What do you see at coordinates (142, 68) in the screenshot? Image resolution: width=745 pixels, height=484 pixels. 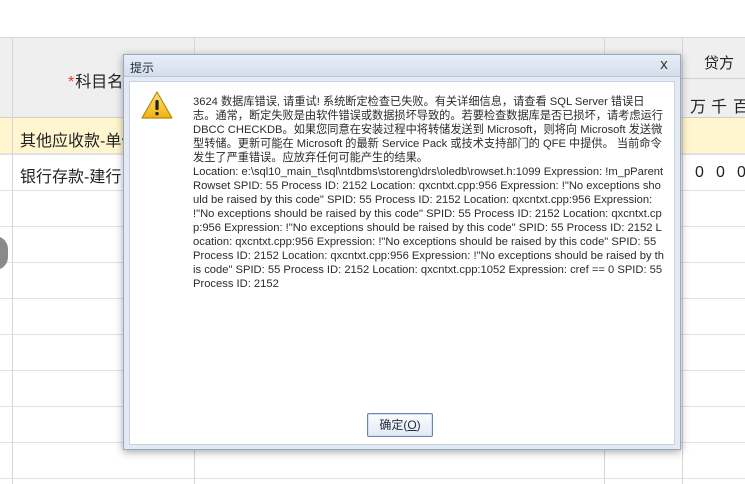 I see `dialog-title: 提示` at bounding box center [142, 68].